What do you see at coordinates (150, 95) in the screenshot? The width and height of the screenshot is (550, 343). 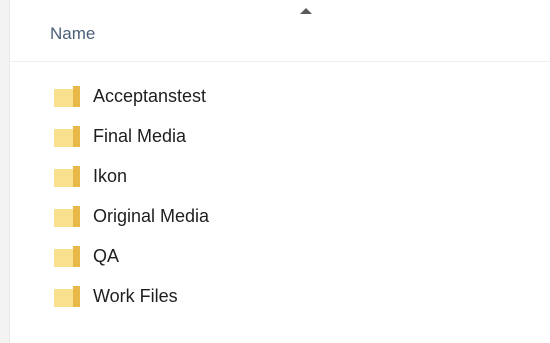 I see `folder-name: Acceptanstest` at bounding box center [150, 95].